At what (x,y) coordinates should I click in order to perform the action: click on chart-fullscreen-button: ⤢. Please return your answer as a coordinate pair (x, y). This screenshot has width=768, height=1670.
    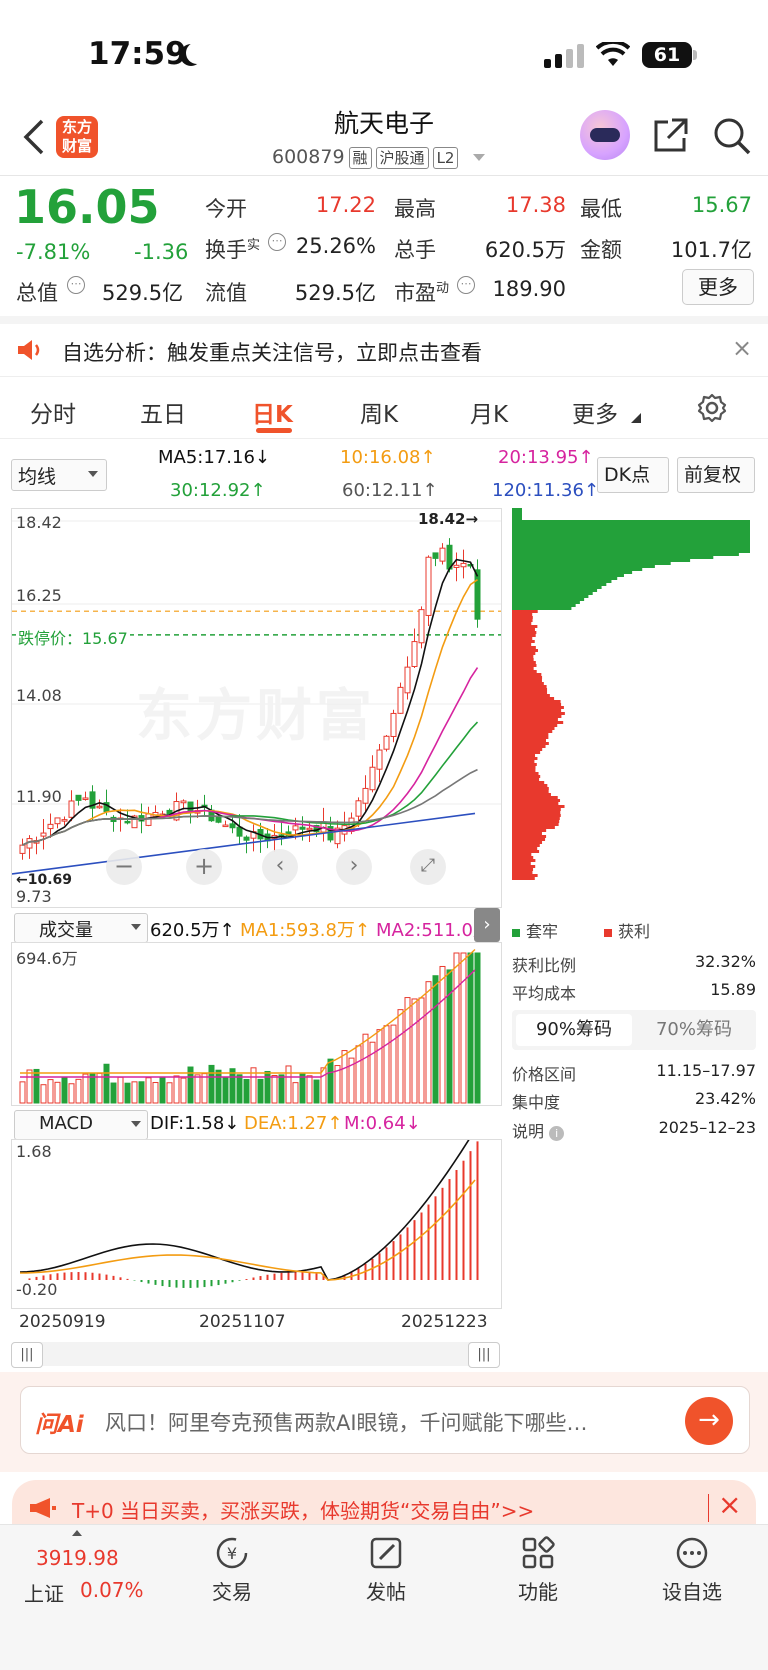
    Looking at the image, I should click on (428, 867).